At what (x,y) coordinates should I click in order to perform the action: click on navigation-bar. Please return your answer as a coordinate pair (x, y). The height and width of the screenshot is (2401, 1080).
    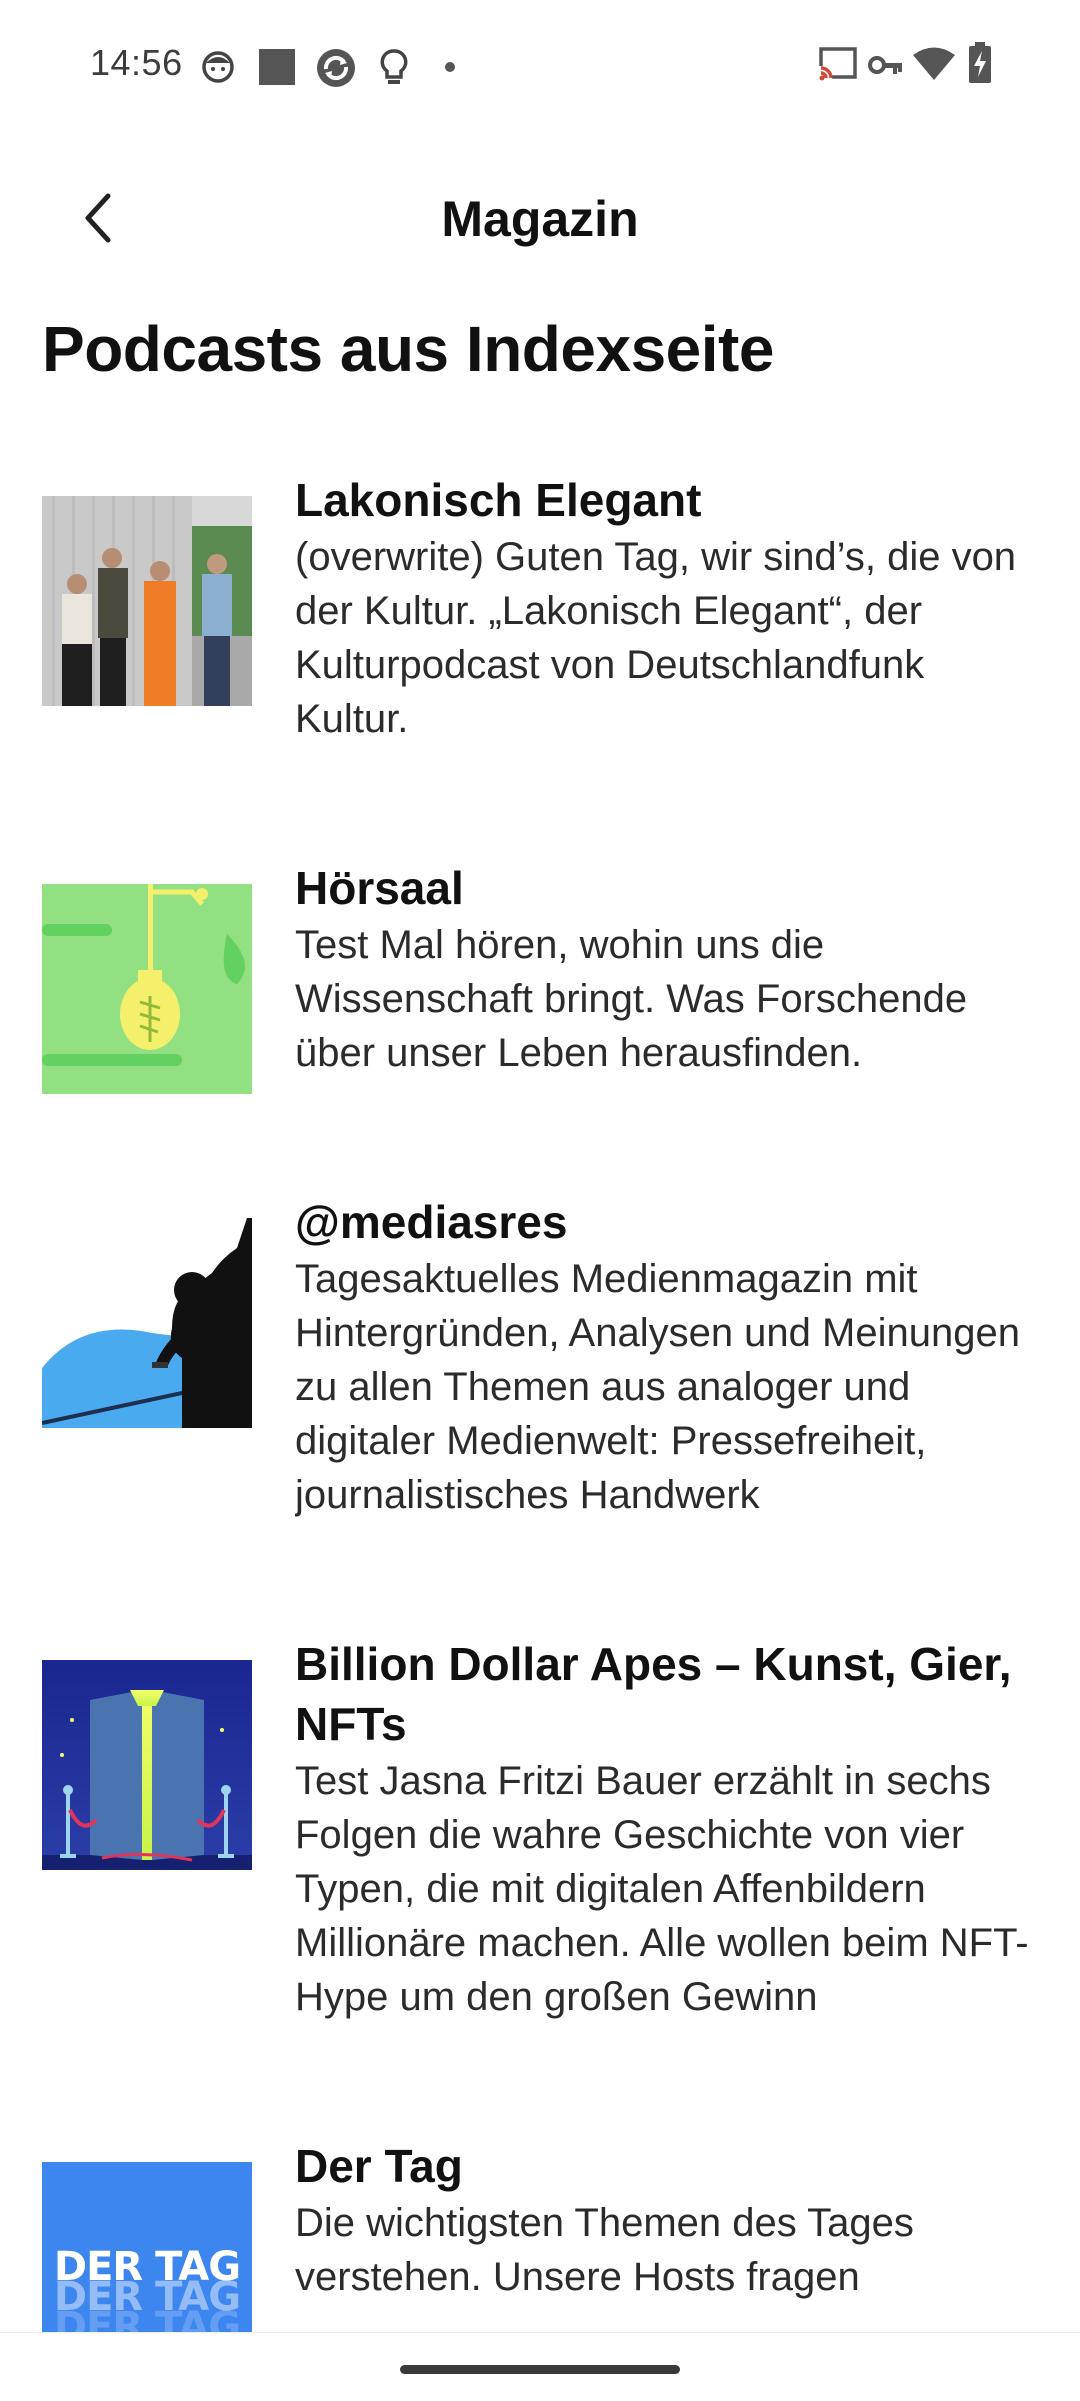
    Looking at the image, I should click on (540, 2366).